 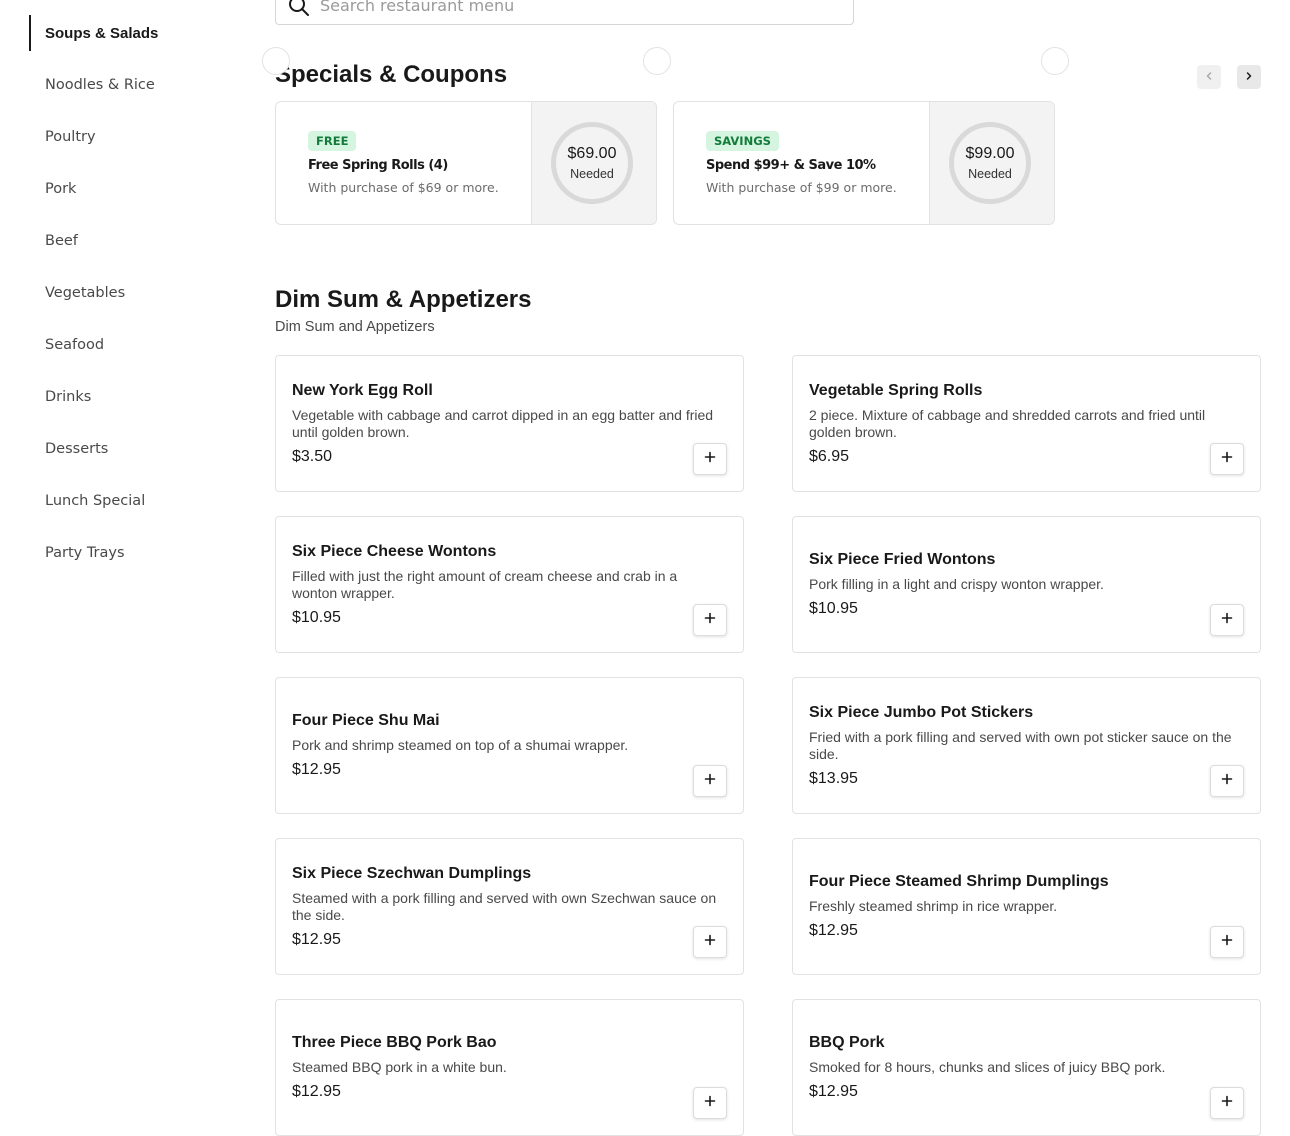 What do you see at coordinates (129, 85) in the screenshot?
I see `sidebar-item-noodles-rice: Noodles & Rice` at bounding box center [129, 85].